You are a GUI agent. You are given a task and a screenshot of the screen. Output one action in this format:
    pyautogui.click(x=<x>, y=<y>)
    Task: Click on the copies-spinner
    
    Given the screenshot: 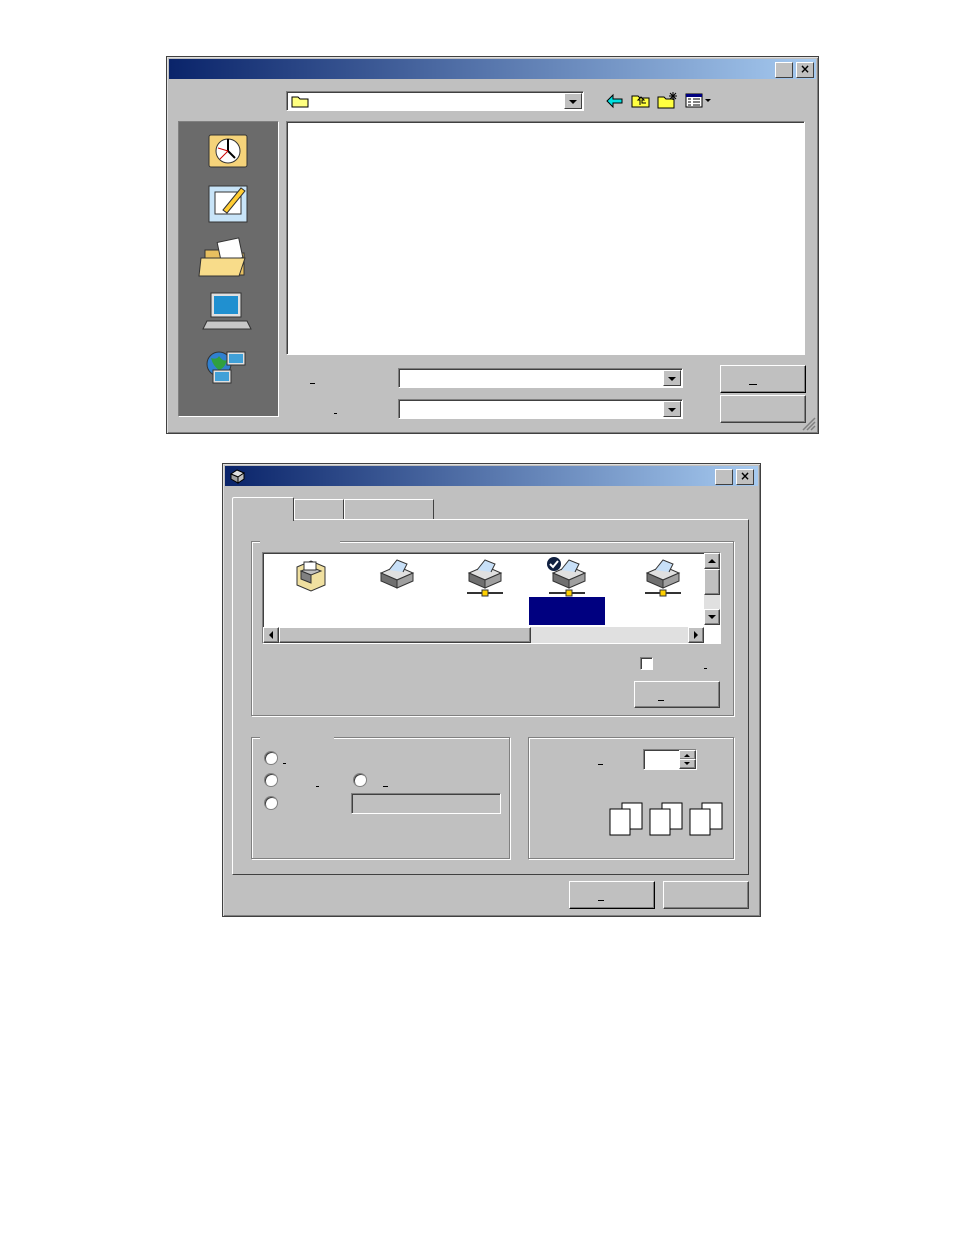 What is the action you would take?
    pyautogui.click(x=670, y=759)
    